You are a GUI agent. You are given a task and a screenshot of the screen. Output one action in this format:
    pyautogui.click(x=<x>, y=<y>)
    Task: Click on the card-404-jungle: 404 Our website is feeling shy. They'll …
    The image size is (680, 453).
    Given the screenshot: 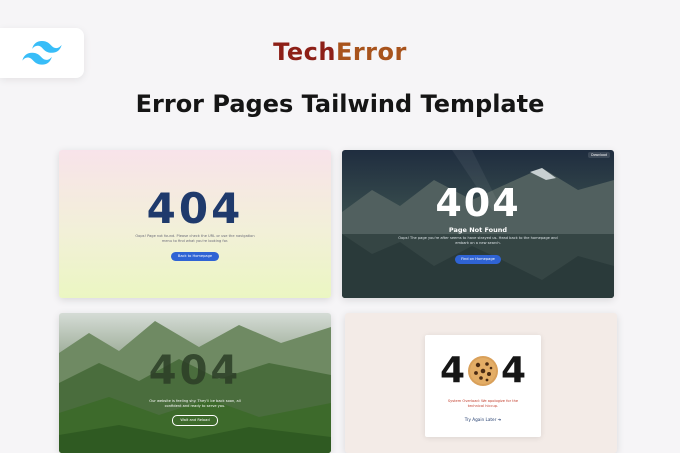 What is the action you would take?
    pyautogui.click(x=195, y=383)
    